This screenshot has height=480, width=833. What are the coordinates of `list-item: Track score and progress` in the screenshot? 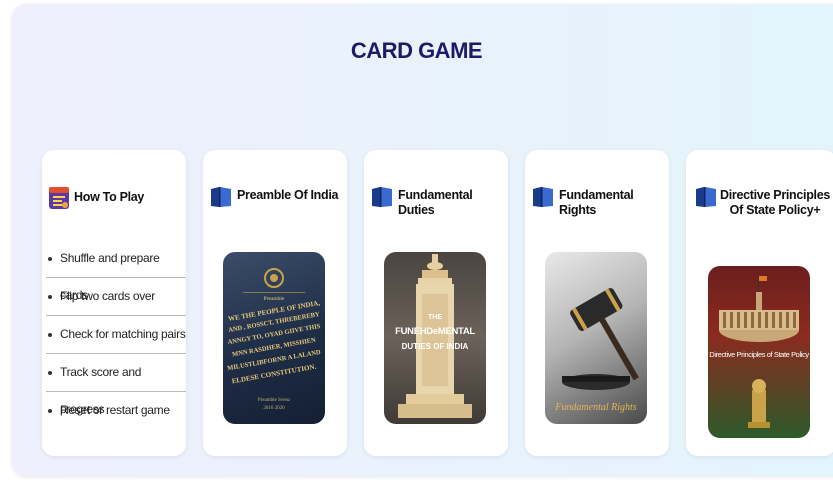 It's located at (116, 385).